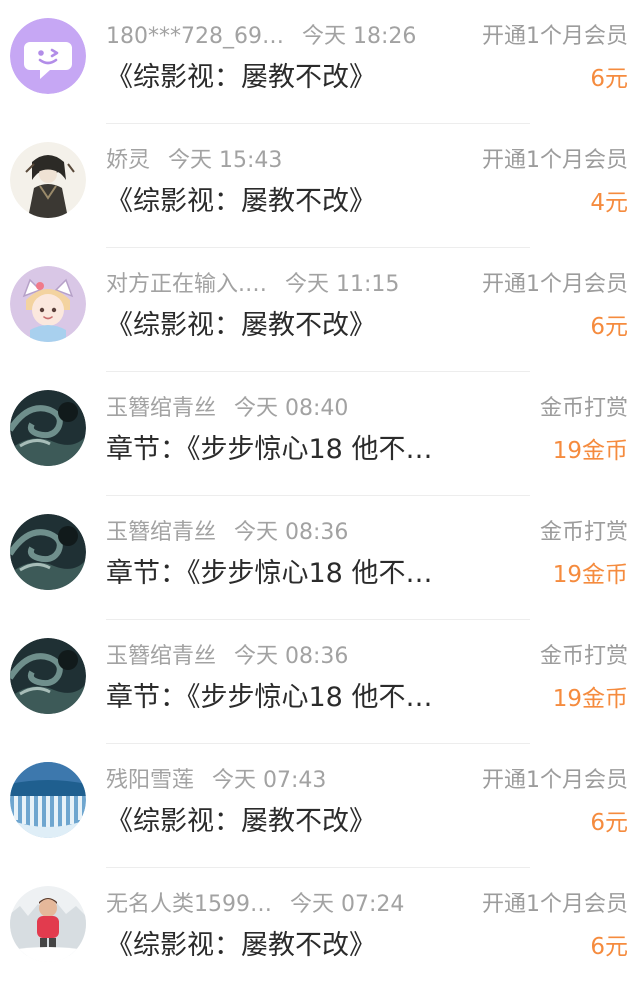  I want to click on timestamp: 今天 18:26, so click(359, 36).